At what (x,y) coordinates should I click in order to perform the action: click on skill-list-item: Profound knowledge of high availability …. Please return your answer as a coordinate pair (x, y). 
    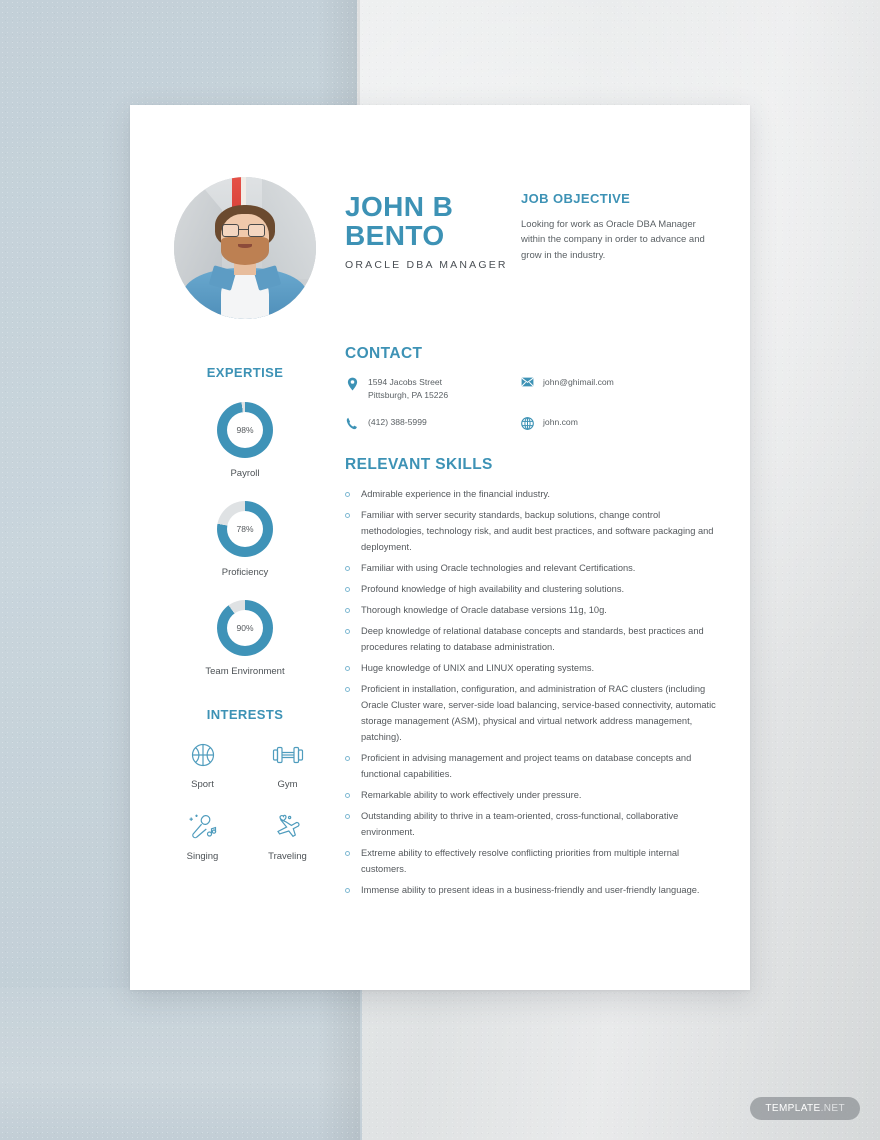
    Looking at the image, I should click on (535, 590).